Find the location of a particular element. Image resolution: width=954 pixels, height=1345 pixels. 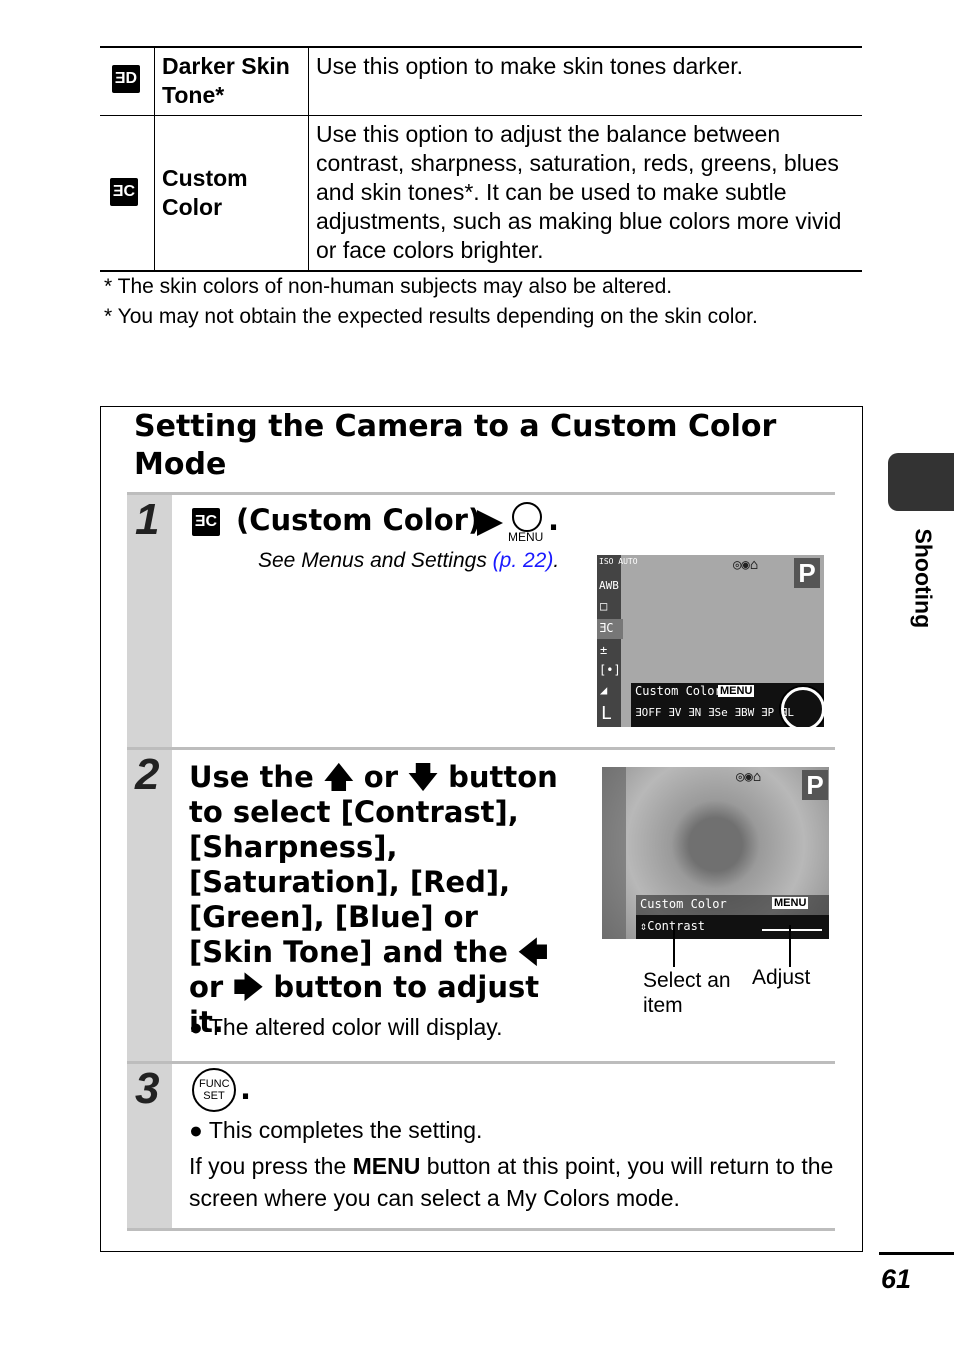

step1-heading: (Custom Color) is located at coordinates (359, 520).